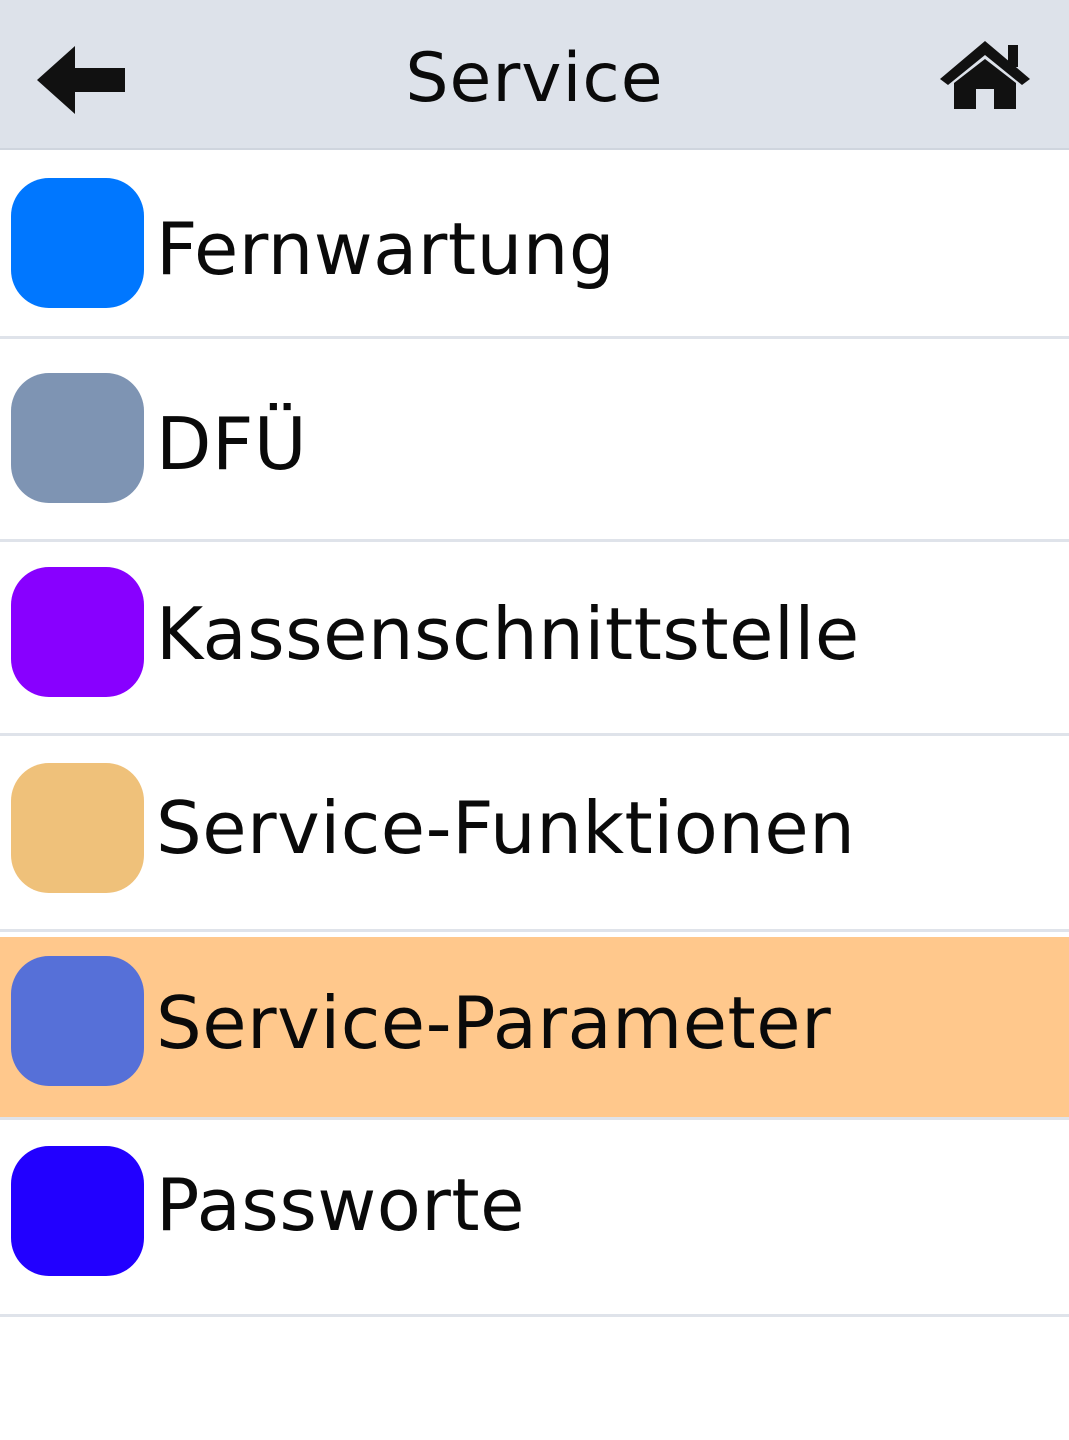 The width and height of the screenshot is (1069, 1440). I want to click on menu-item-label: Kassenschnittstelle, so click(508, 634).